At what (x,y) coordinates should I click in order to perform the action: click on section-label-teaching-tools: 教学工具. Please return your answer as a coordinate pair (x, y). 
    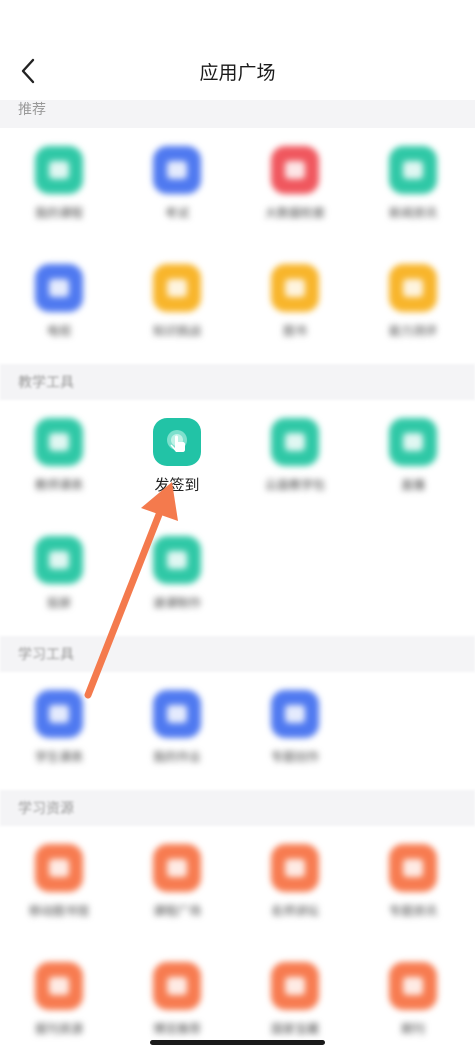
    Looking at the image, I should click on (237, 382).